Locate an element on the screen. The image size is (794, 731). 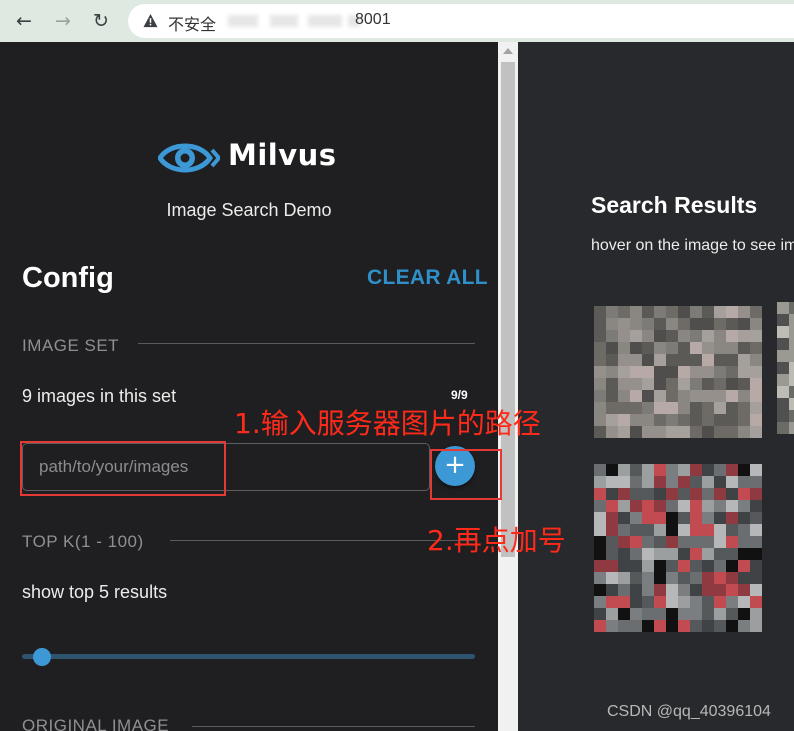
watermark: CSDN @qq_40396104 is located at coordinates (689, 711).